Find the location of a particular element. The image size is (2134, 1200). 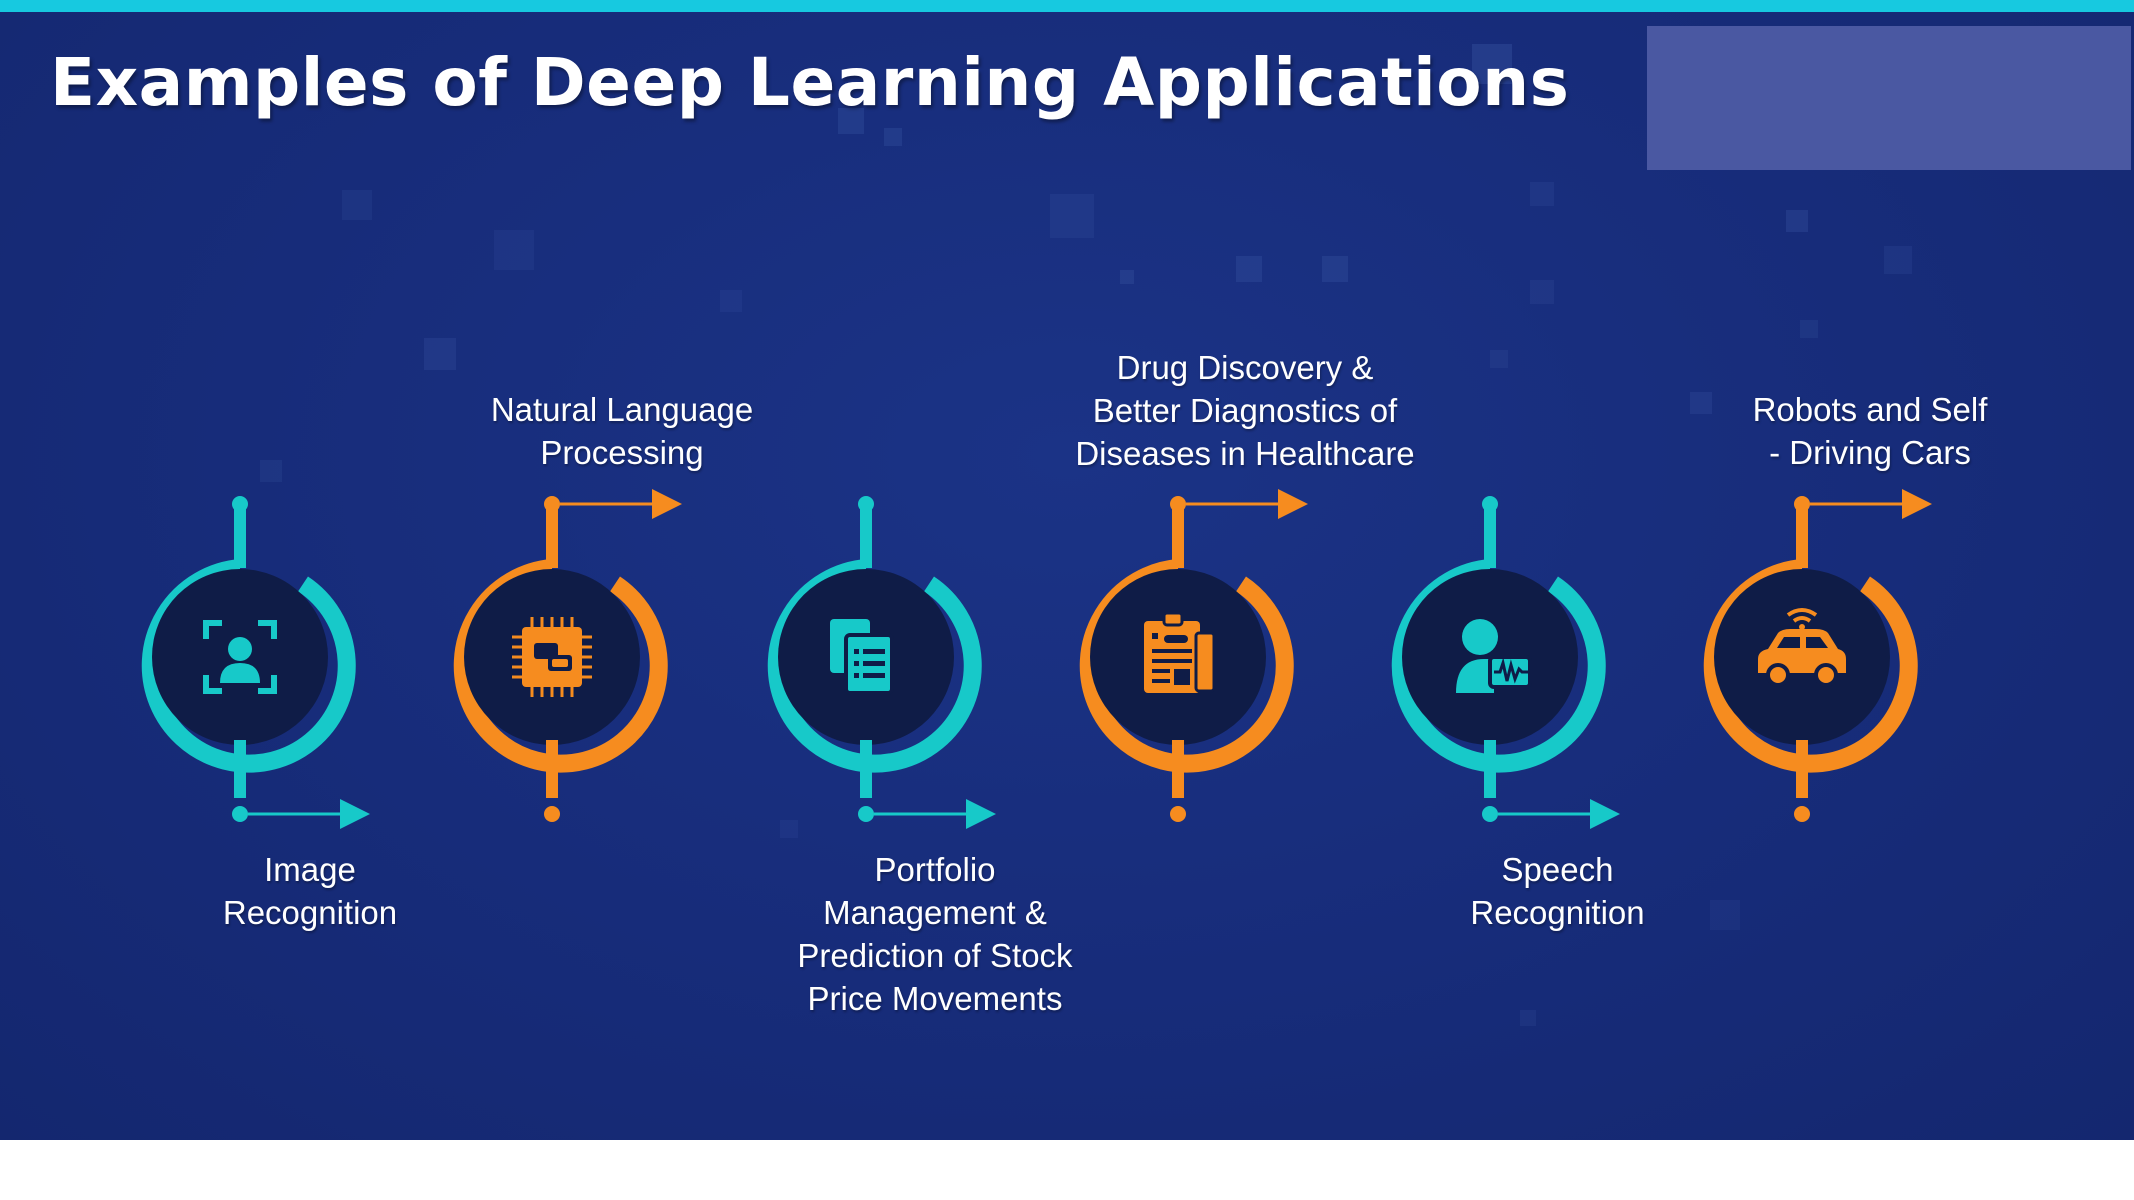

node-drug-discovery is located at coordinates (1193, 655).